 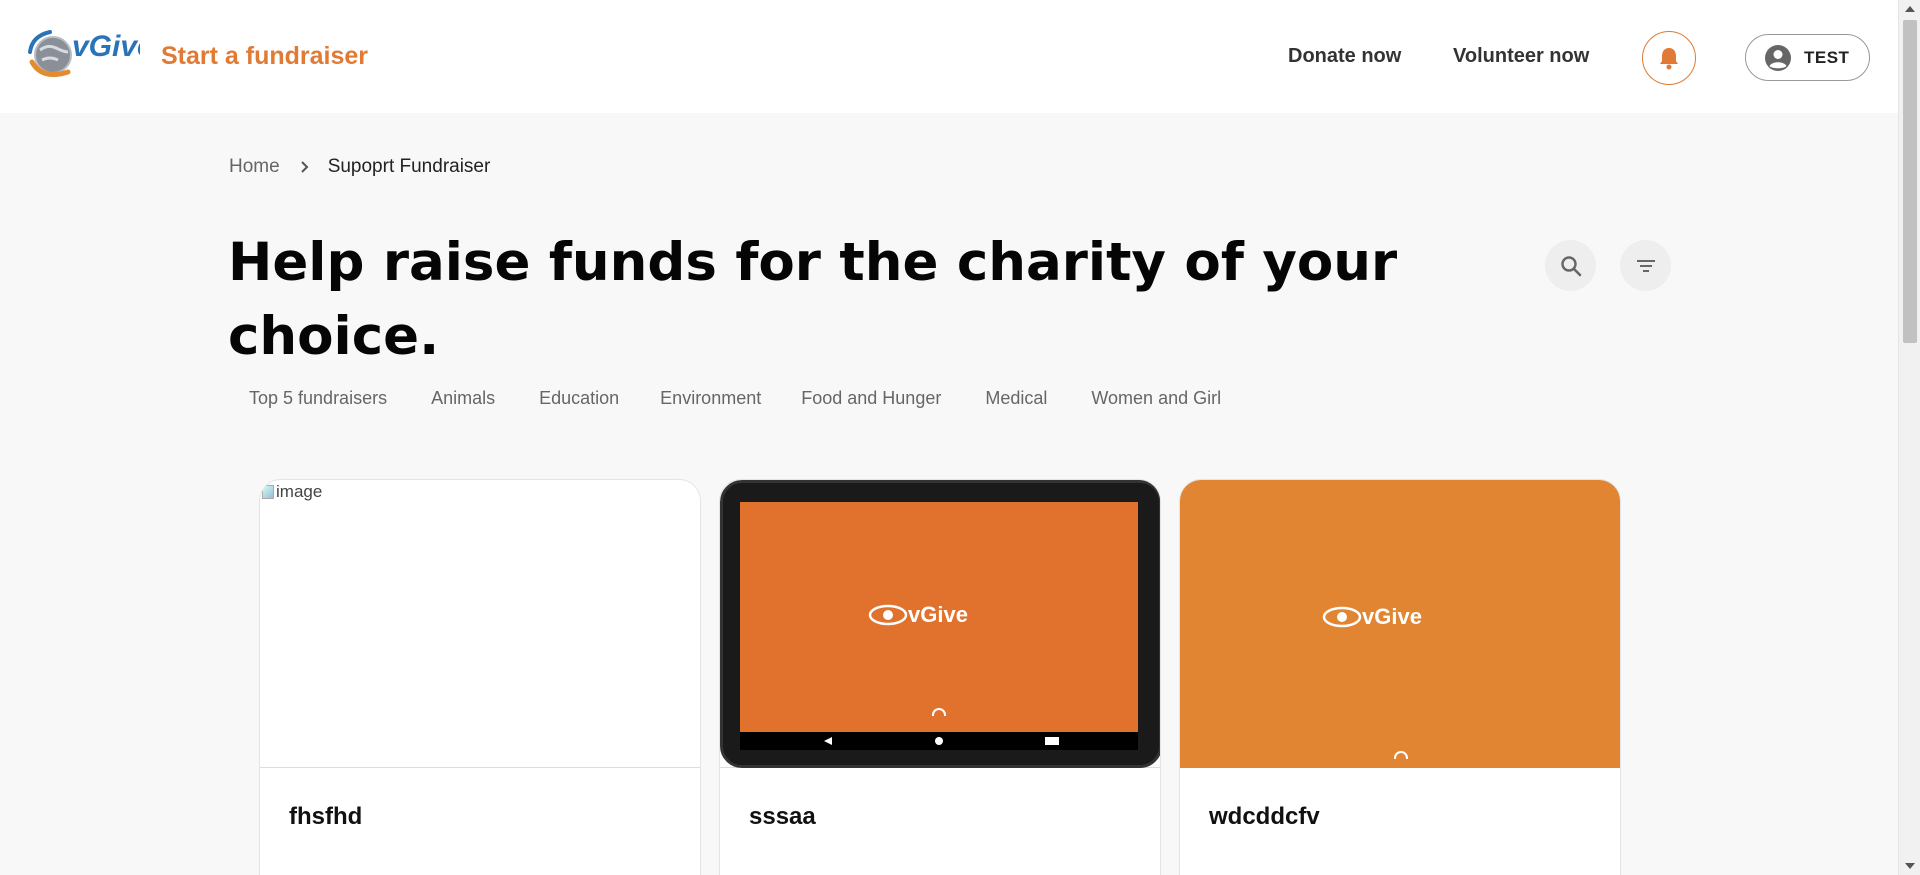 What do you see at coordinates (1910, 866) in the screenshot?
I see `scroll-down-arrow-icon` at bounding box center [1910, 866].